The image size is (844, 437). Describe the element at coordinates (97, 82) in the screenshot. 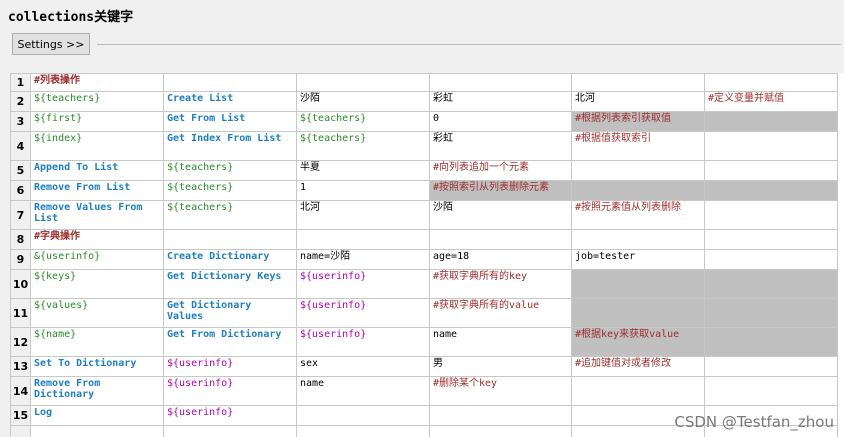

I see `table-cell: #列表操作` at that location.